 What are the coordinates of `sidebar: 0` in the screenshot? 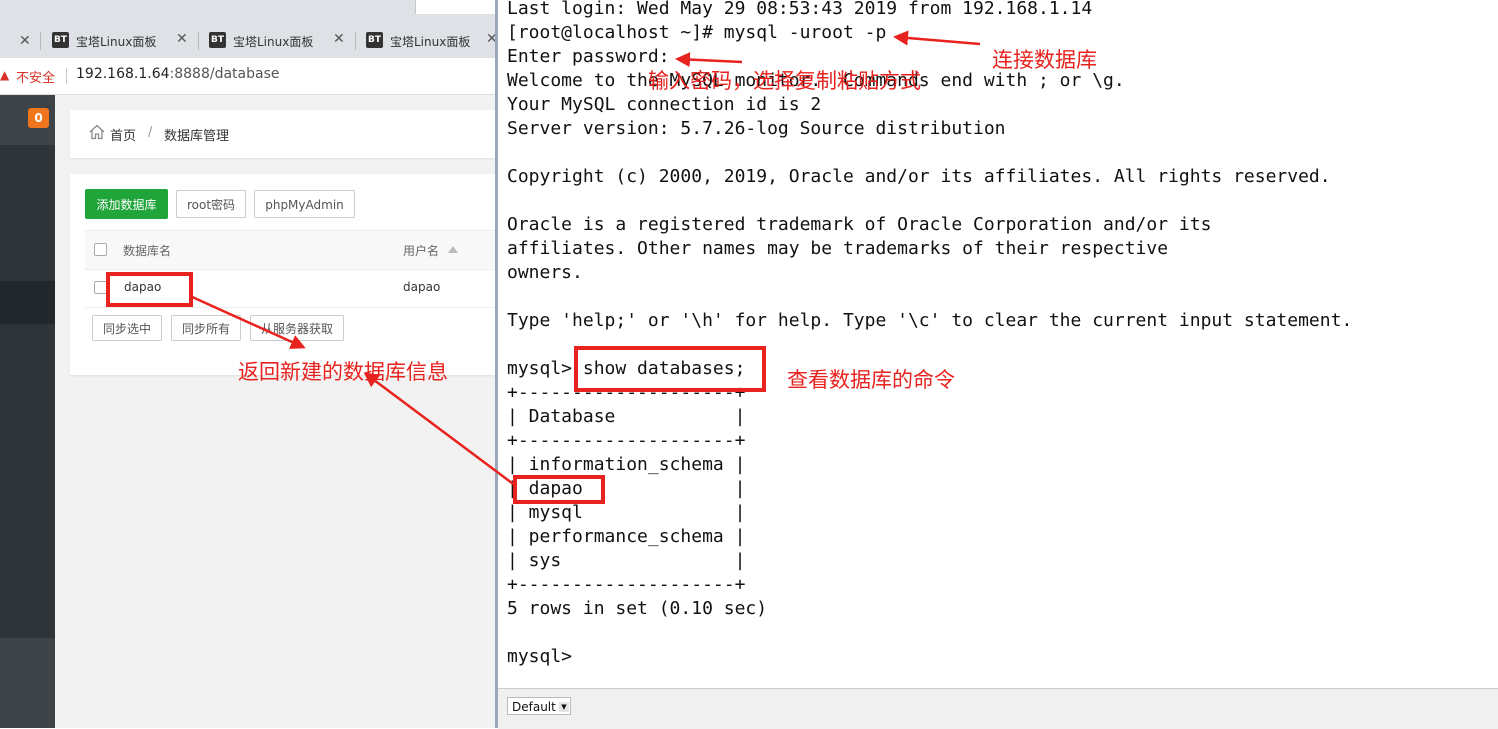 It's located at (27, 411).